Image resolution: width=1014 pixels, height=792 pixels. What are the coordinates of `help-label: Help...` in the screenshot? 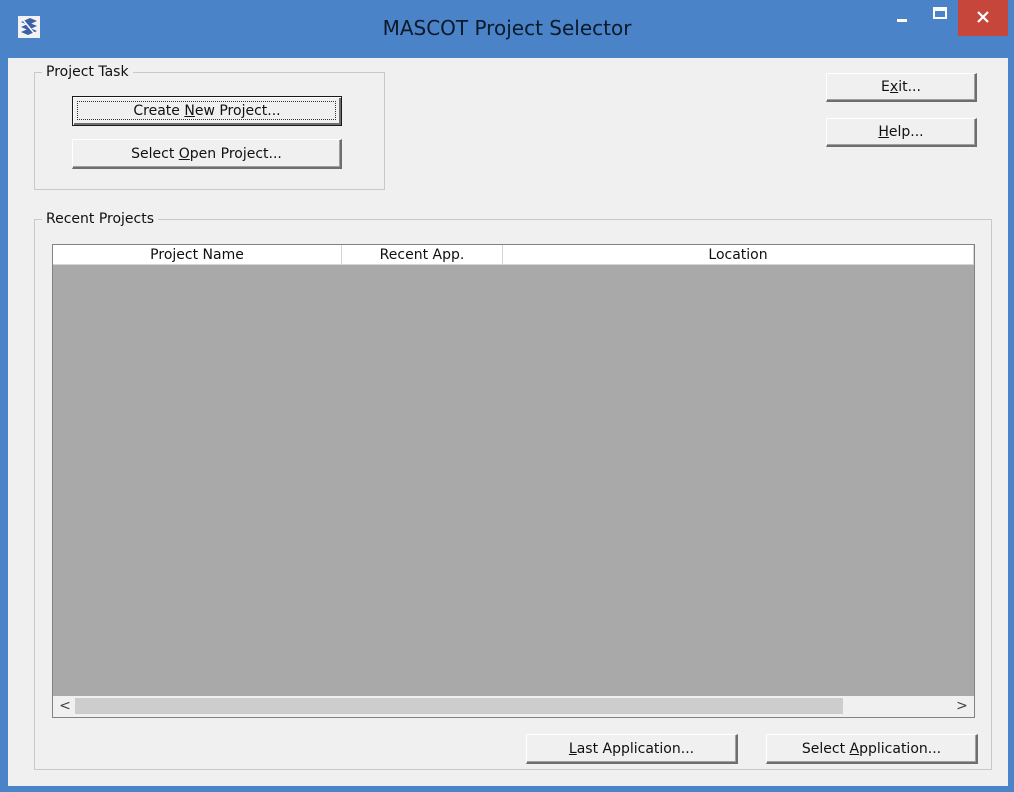 It's located at (901, 132).